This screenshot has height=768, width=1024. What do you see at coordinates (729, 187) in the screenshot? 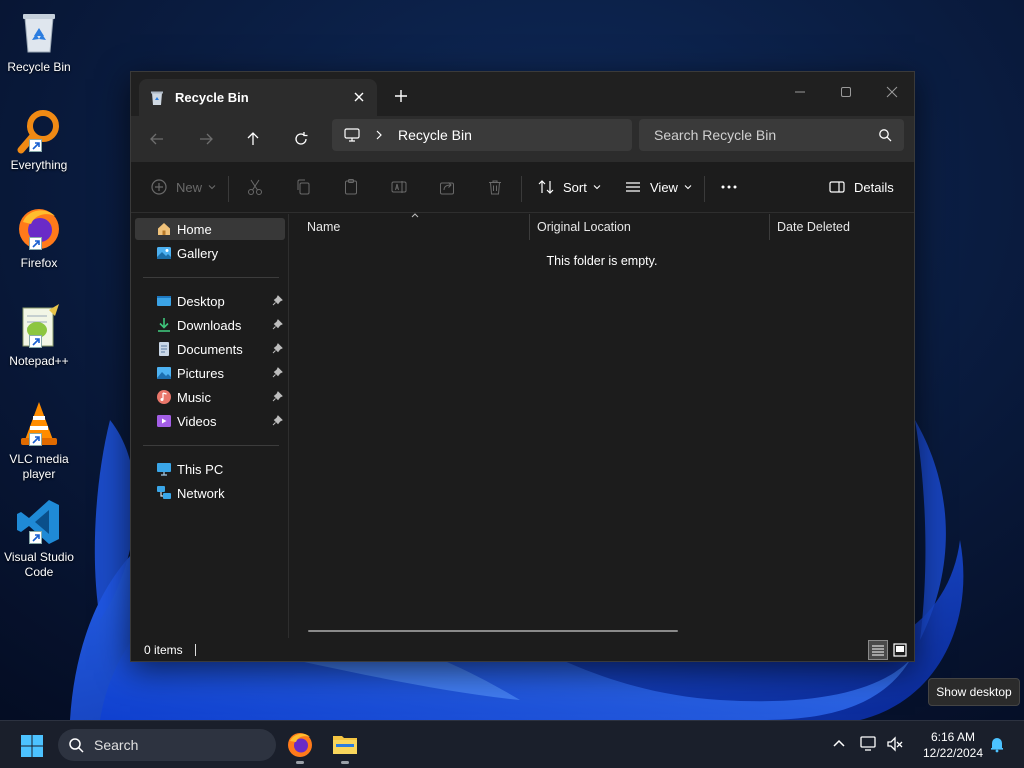
I see `more-options-button` at bounding box center [729, 187].